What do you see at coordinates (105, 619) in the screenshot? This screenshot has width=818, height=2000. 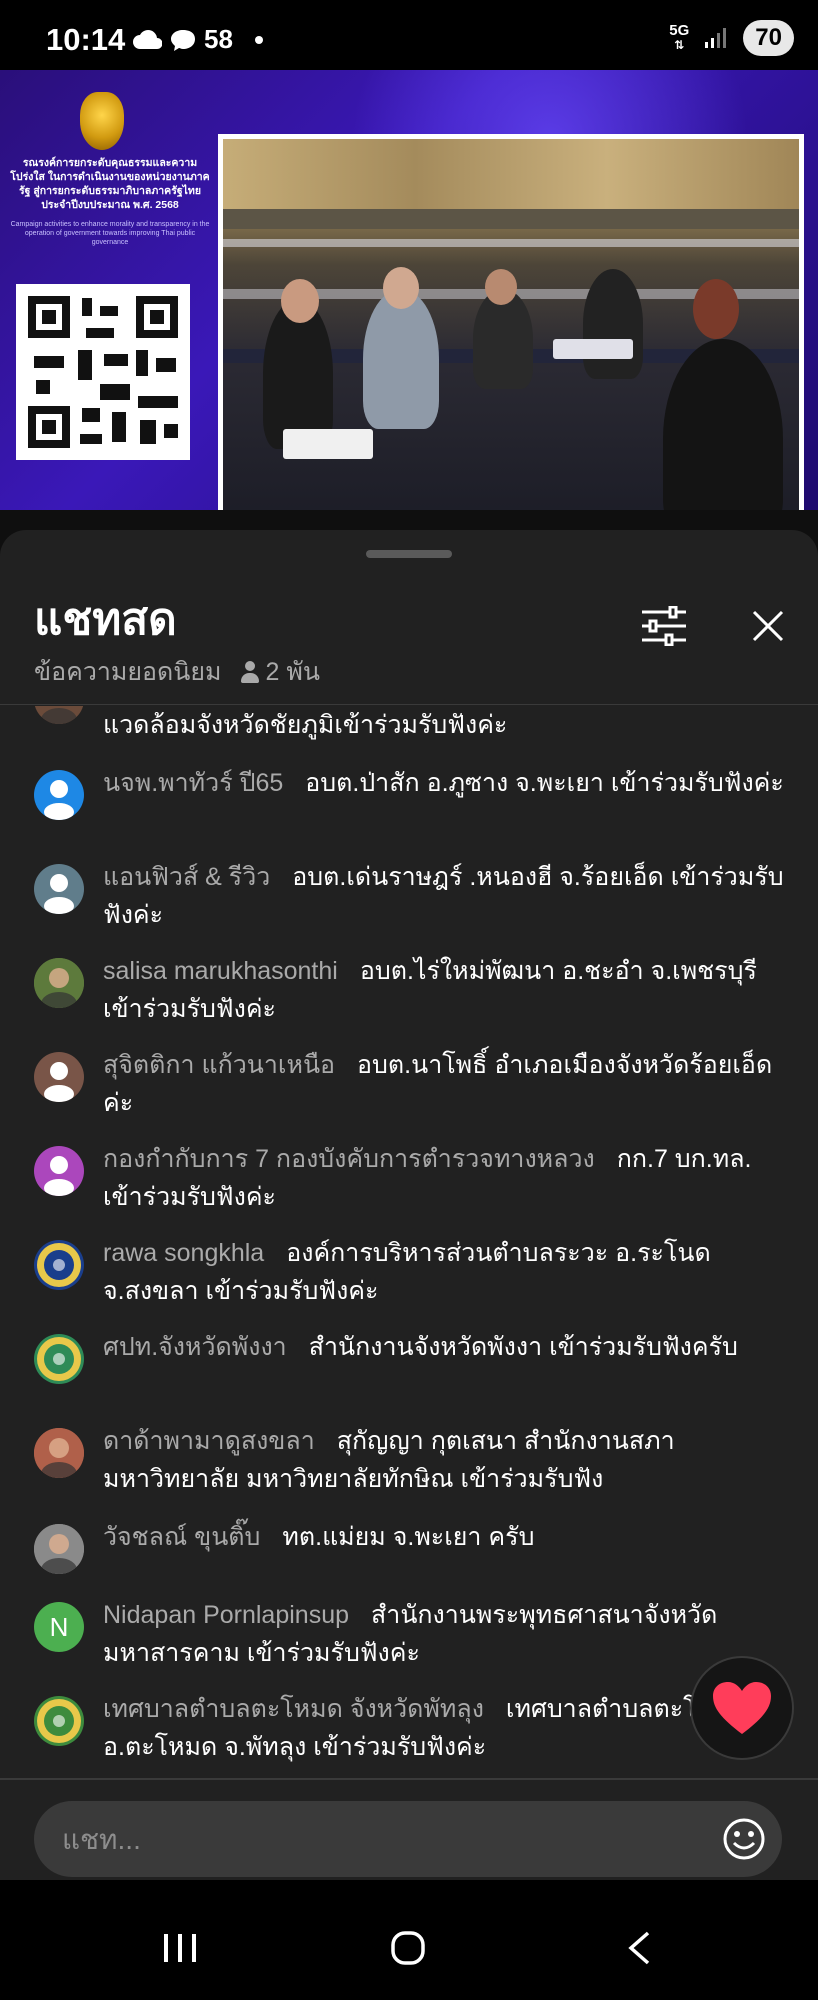 I see `chat-title: แชทสด` at bounding box center [105, 619].